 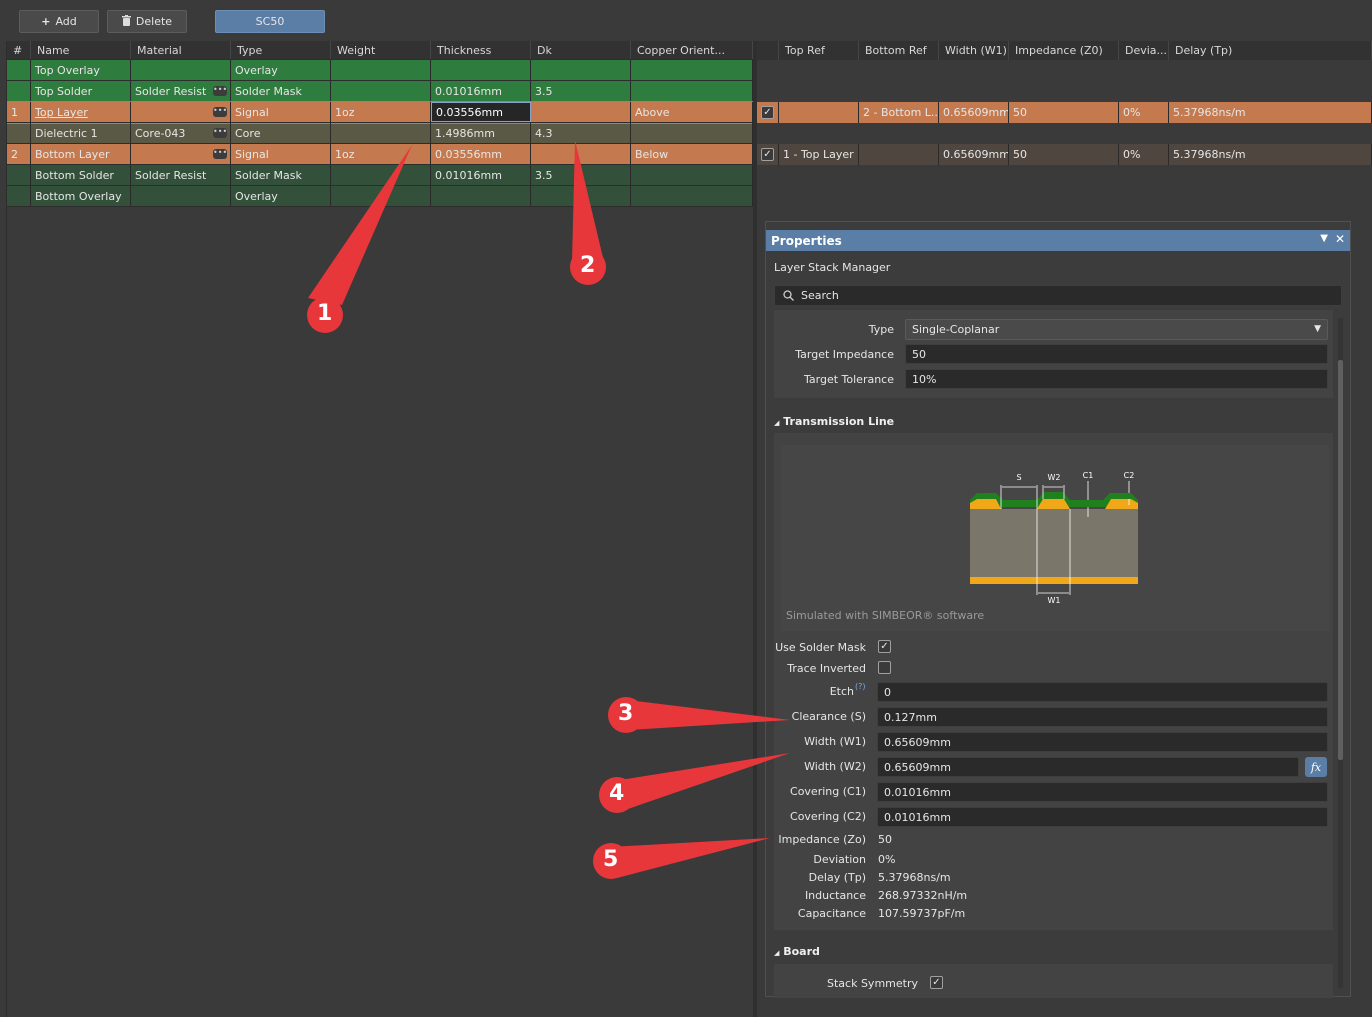 What do you see at coordinates (617, 793) in the screenshot?
I see `callout-4-number: 4` at bounding box center [617, 793].